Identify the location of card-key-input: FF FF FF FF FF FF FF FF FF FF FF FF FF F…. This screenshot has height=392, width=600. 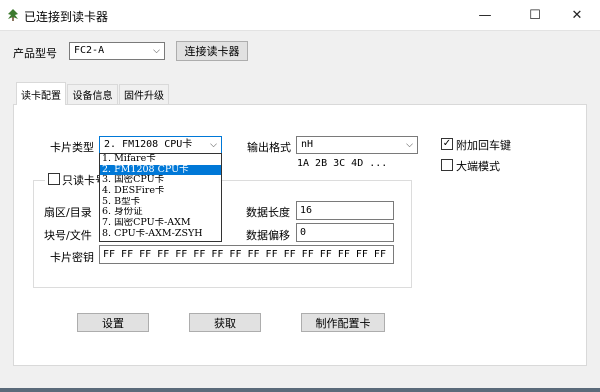
(246, 254).